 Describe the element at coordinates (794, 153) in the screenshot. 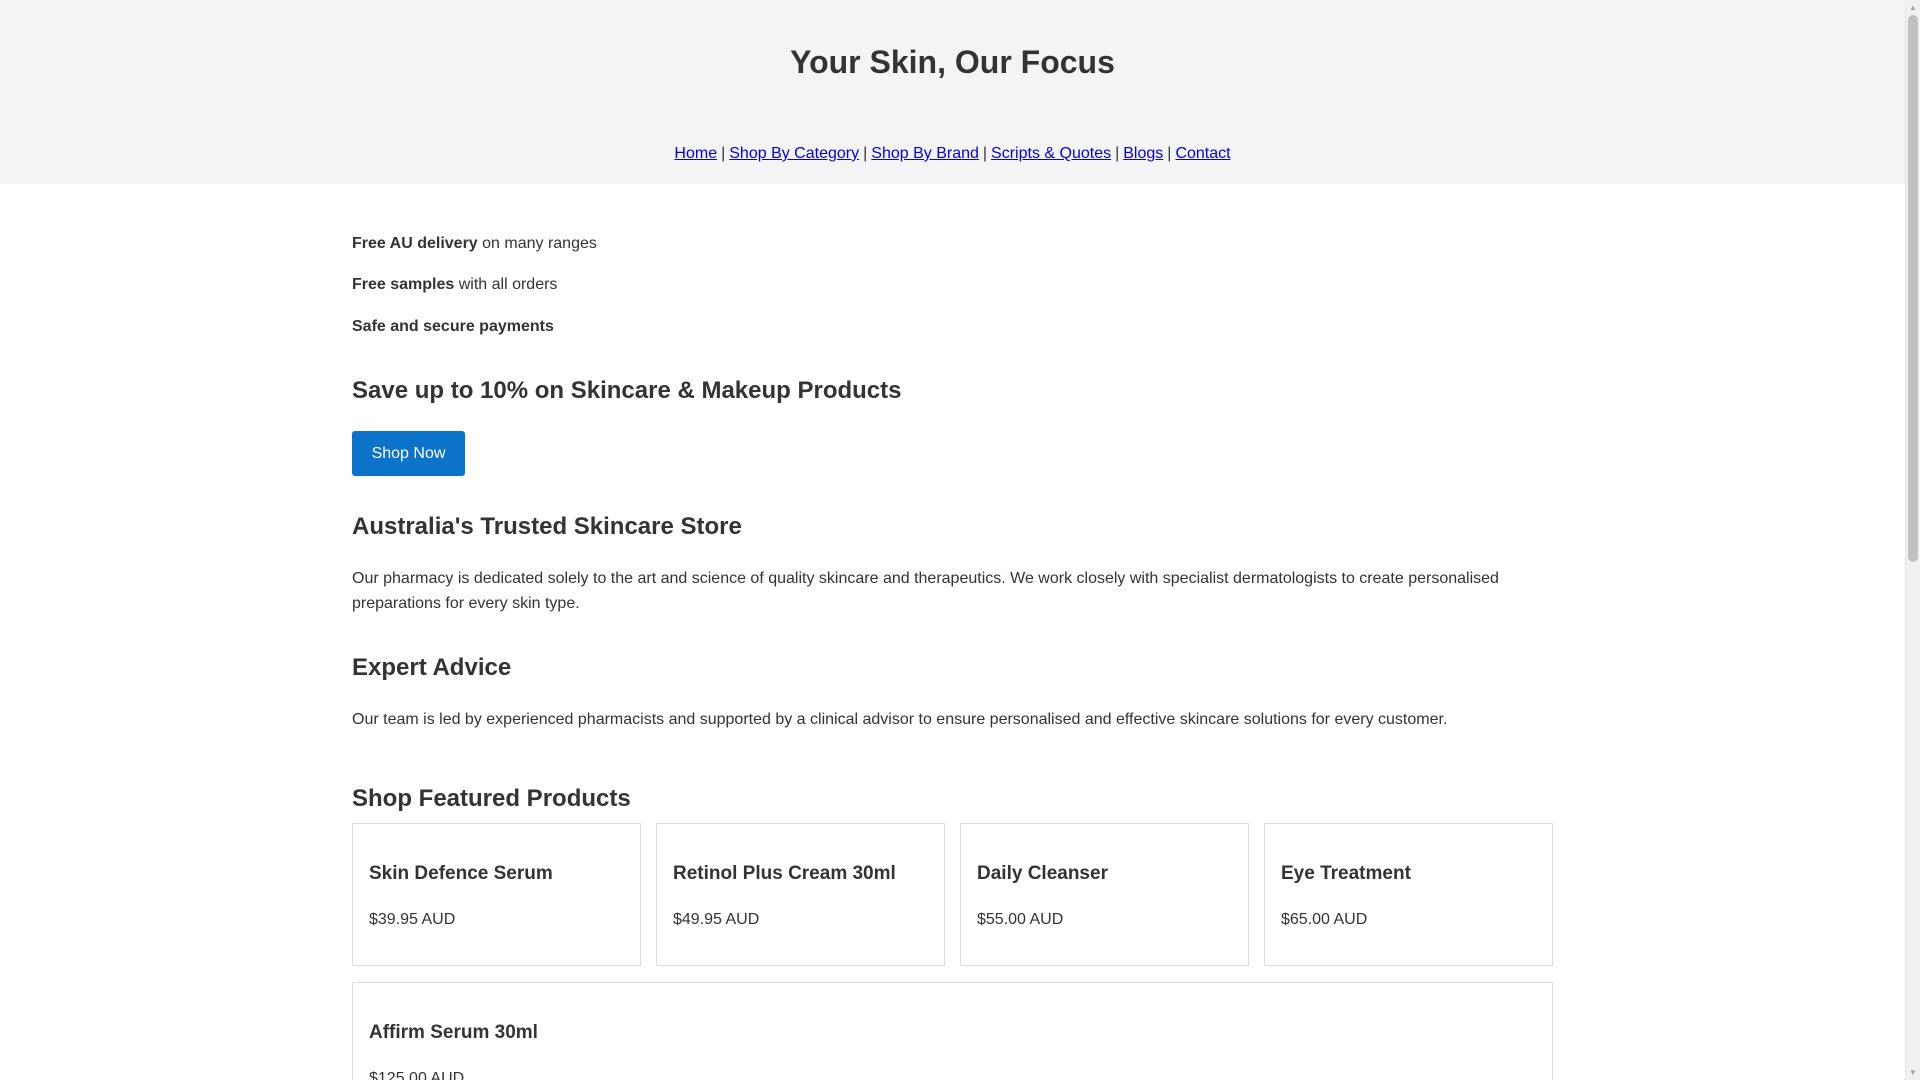

I see `nav-link-shop-by-category: Shop By Category` at that location.